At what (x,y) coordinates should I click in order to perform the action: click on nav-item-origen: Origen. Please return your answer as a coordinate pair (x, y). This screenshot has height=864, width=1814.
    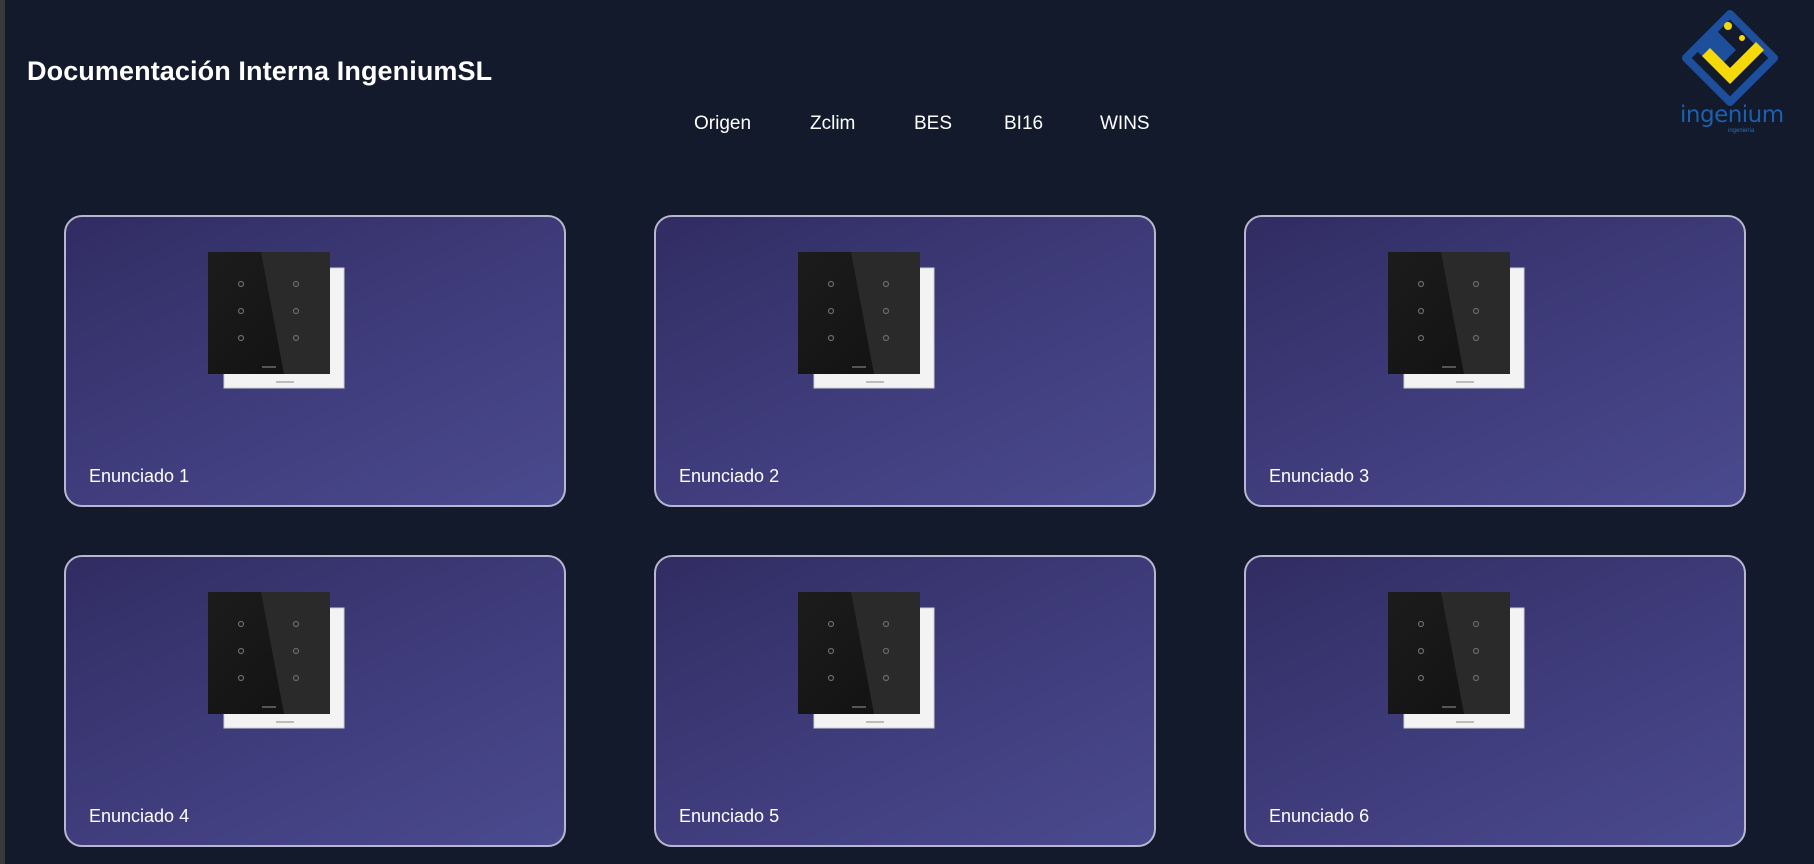
    Looking at the image, I should click on (722, 124).